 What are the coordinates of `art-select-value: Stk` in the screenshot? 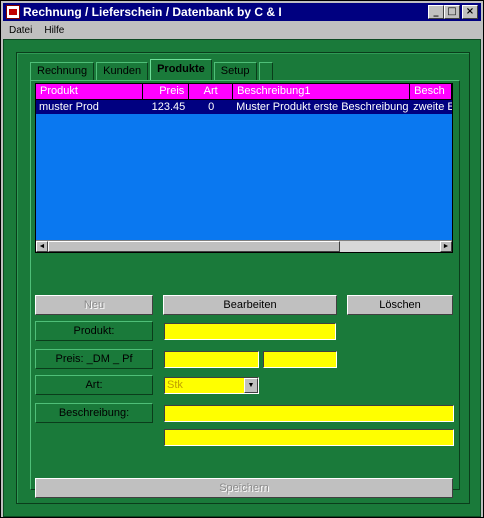 It's located at (175, 385).